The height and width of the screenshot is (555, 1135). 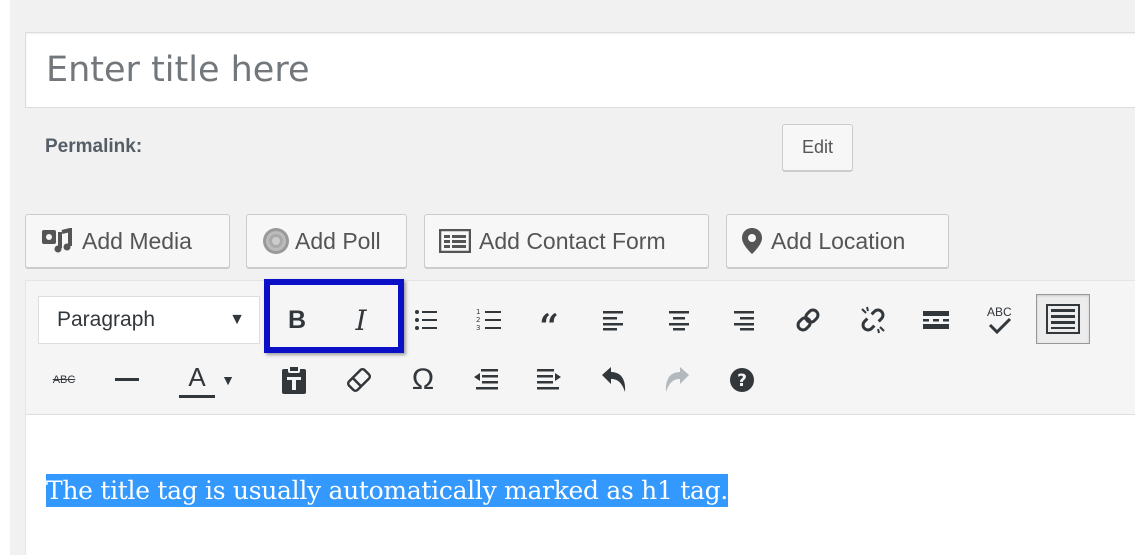 I want to click on undo-icon, so click(x=614, y=379).